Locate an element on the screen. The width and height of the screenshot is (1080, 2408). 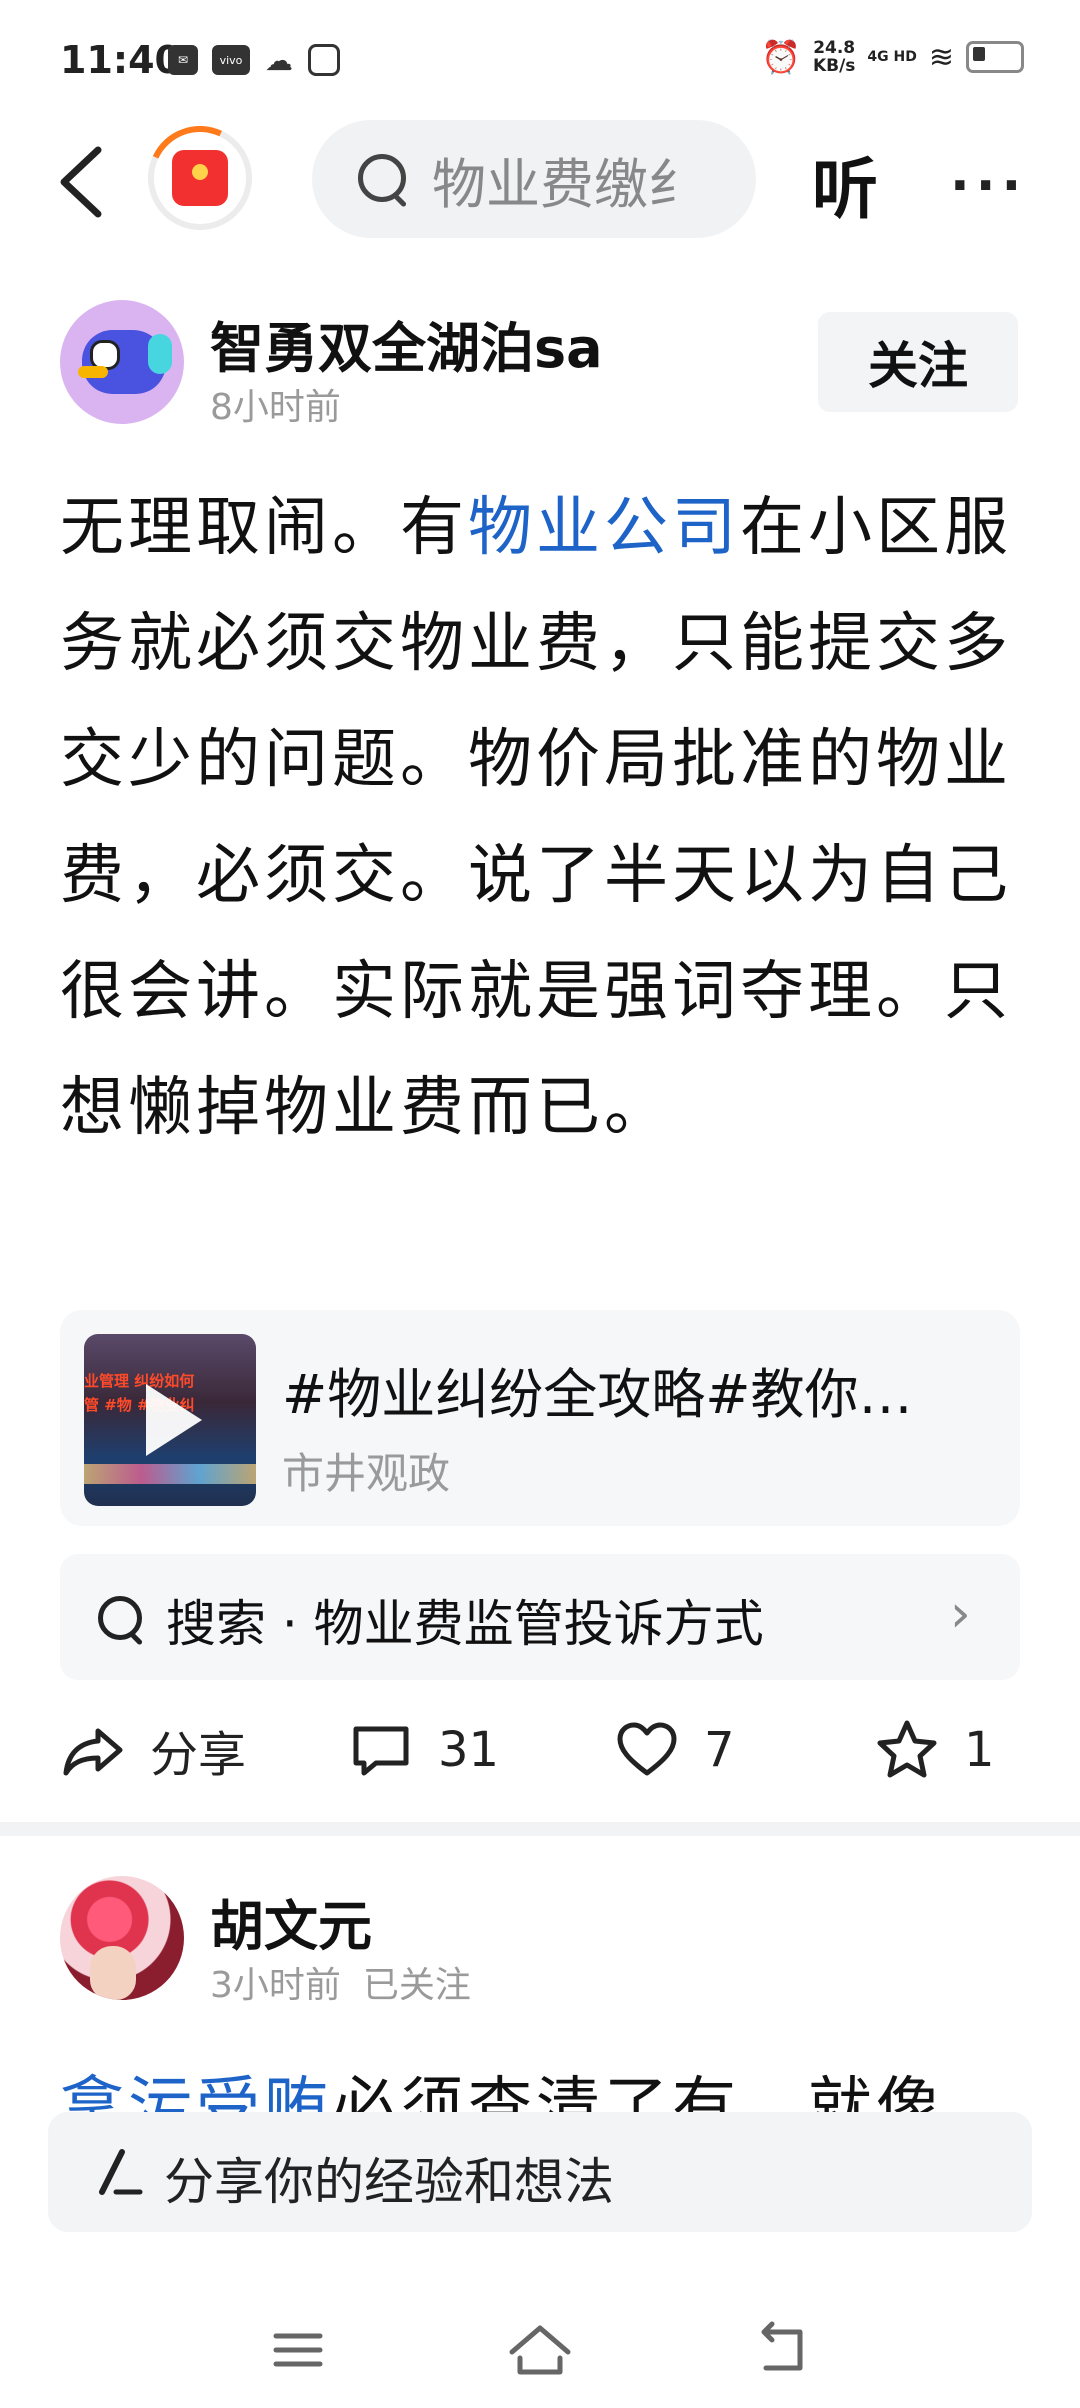
alarm-icon: ⏰ is located at coordinates (781, 57).